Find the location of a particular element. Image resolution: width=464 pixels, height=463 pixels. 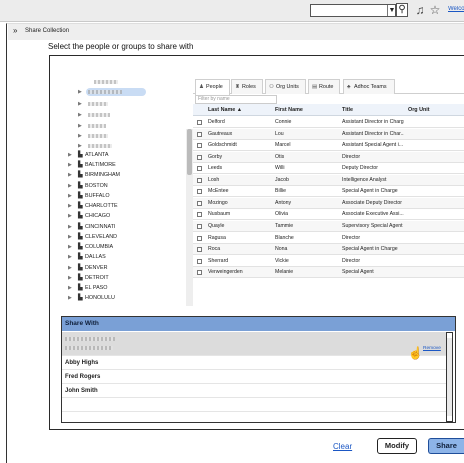

tree-node is located at coordinates (101, 82).